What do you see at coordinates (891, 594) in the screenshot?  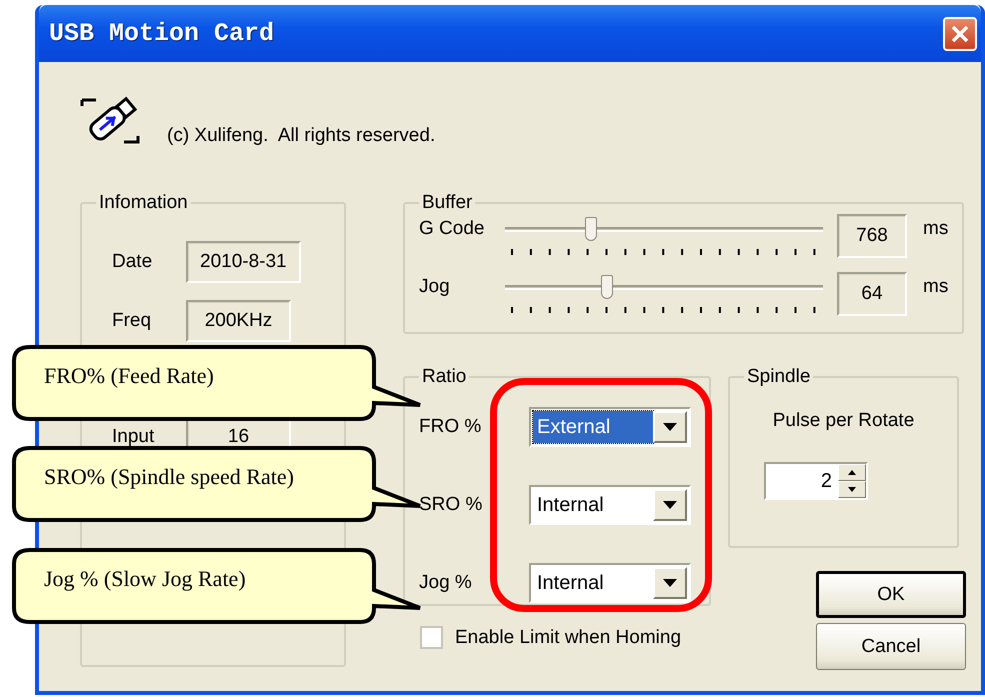 I see `dialog-button: OK` at bounding box center [891, 594].